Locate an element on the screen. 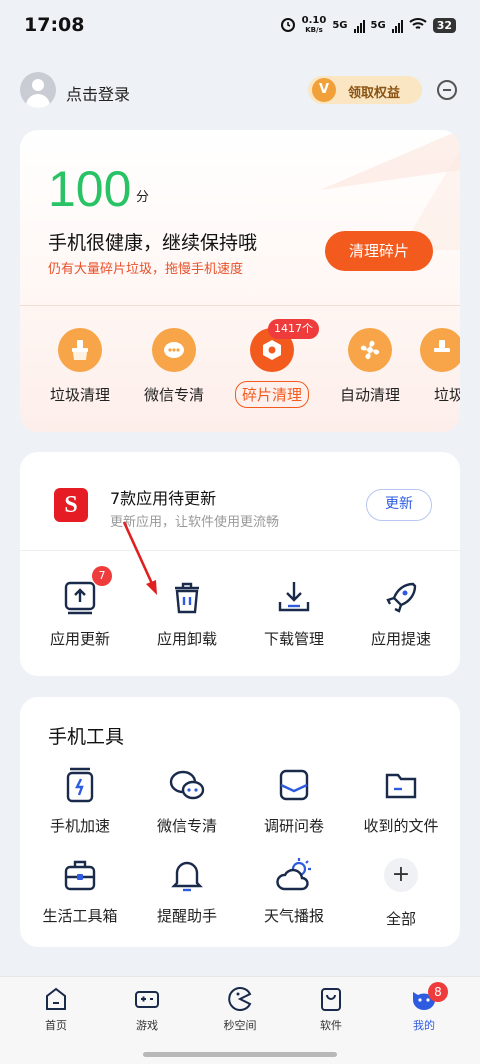 This screenshot has height=1064, width=480. tool-received-files: 收到的文件 is located at coordinates (401, 800).